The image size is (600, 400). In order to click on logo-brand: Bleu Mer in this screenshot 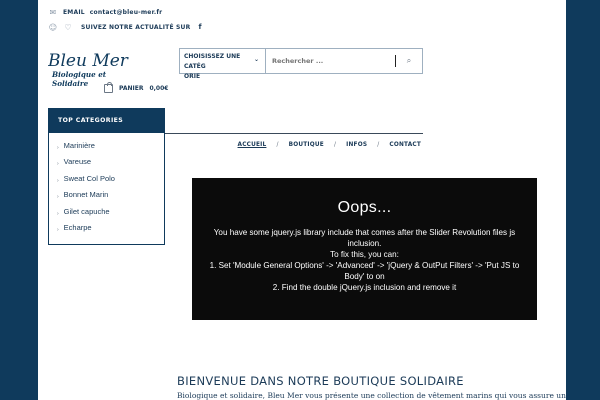, I will do `click(88, 61)`.